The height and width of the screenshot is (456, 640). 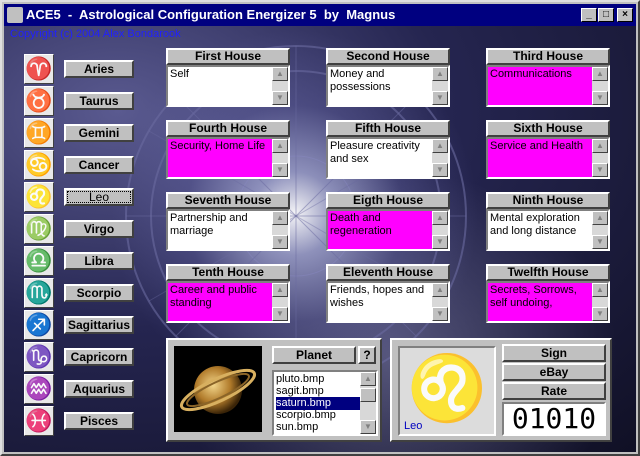 What do you see at coordinates (39, 165) in the screenshot?
I see `cancer-icon: ♋` at bounding box center [39, 165].